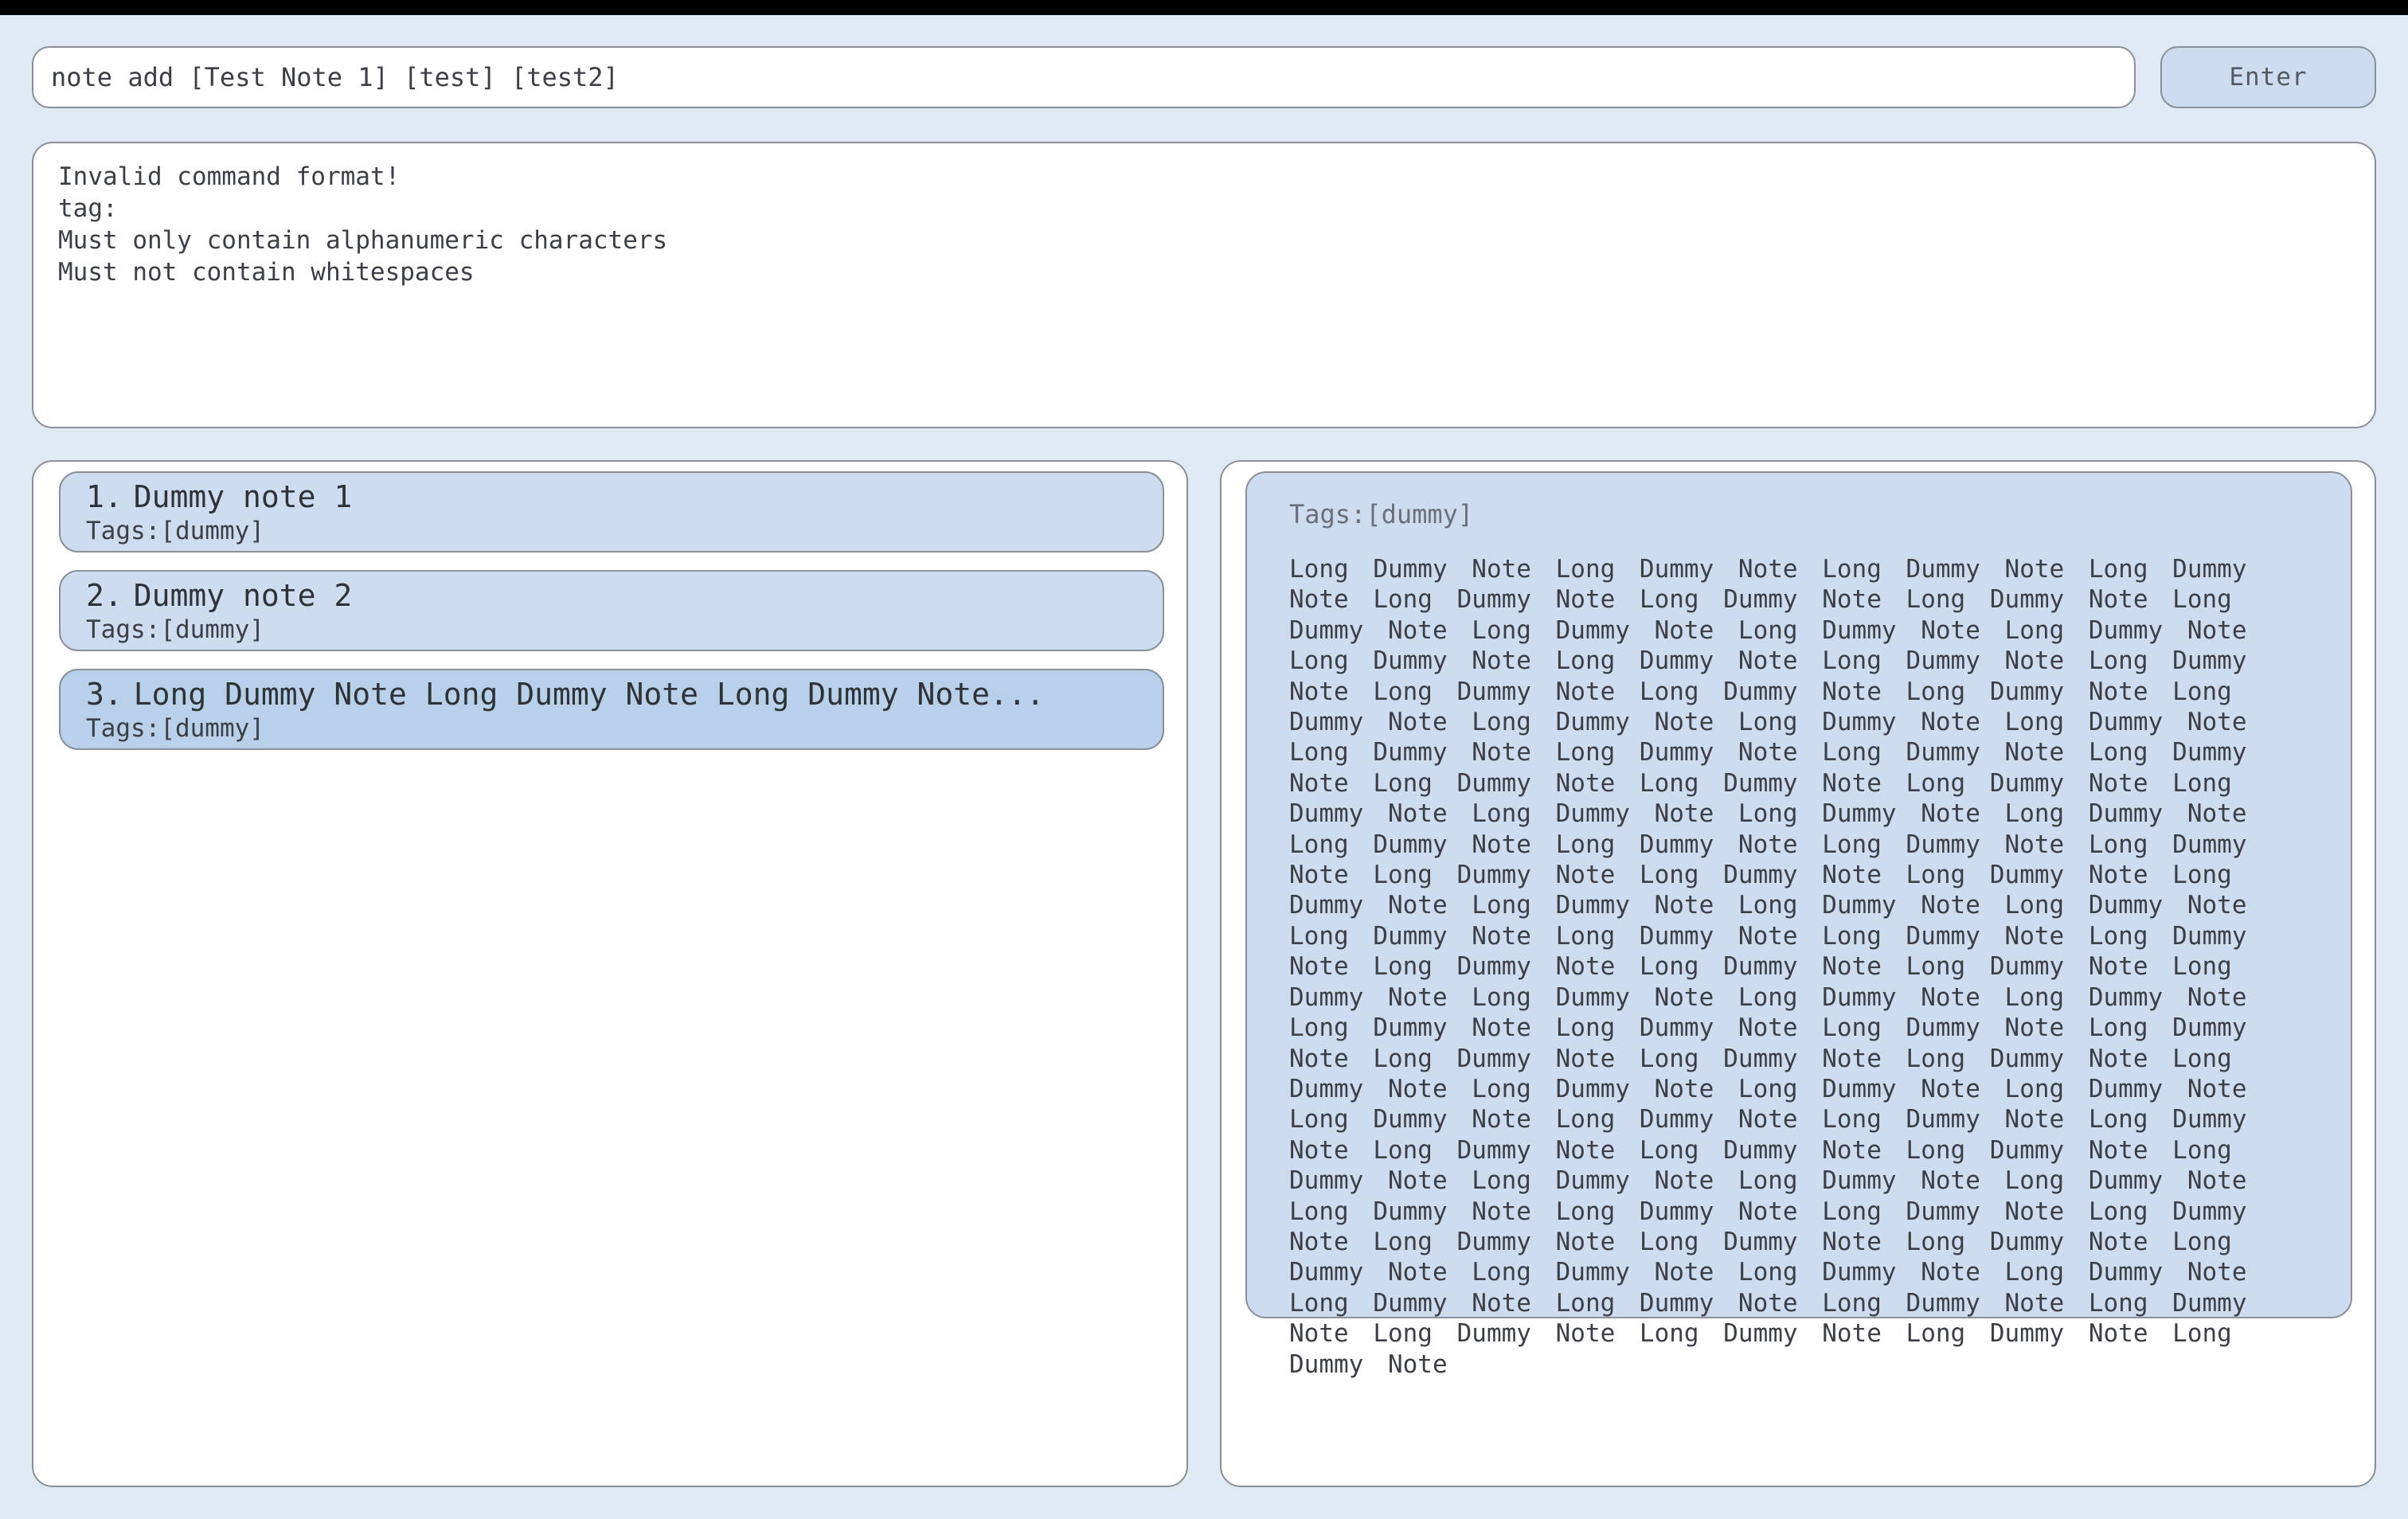  What do you see at coordinates (104, 694) in the screenshot?
I see `note-index: 3.` at bounding box center [104, 694].